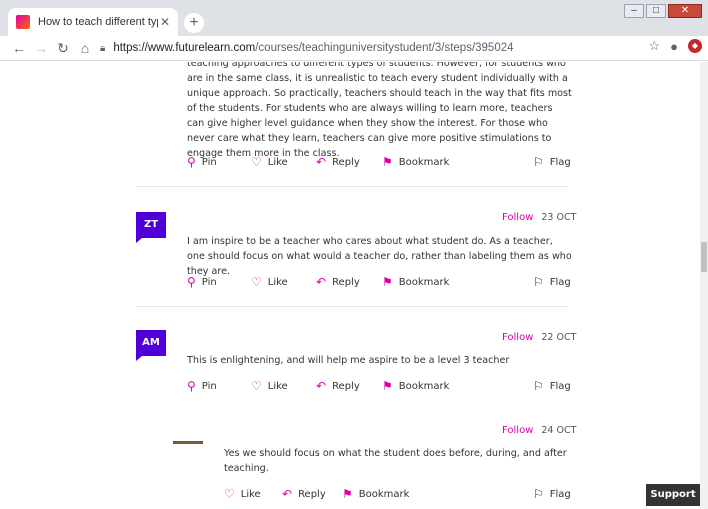 The height and width of the screenshot is (509, 708). What do you see at coordinates (704, 285) in the screenshot?
I see `scrollbar` at bounding box center [704, 285].